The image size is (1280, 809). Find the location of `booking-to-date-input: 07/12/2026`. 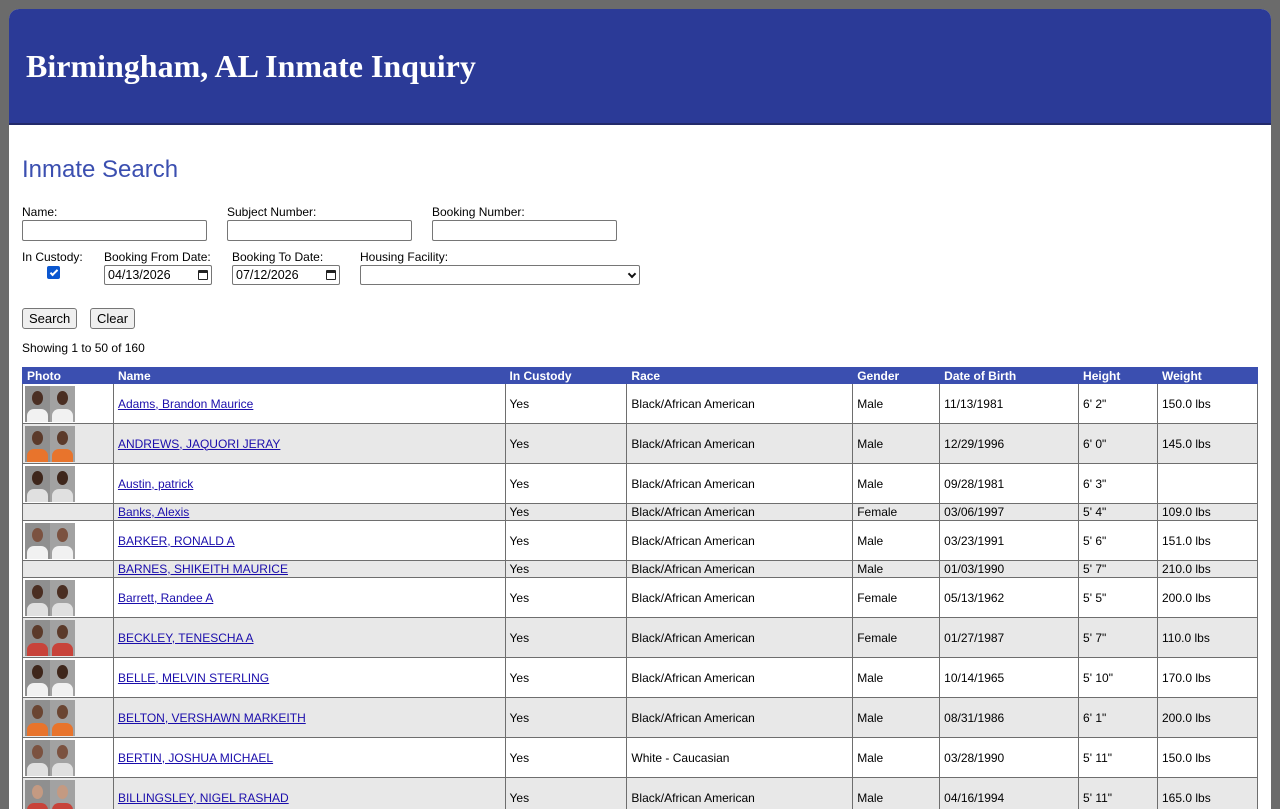

booking-to-date-input: 07/12/2026 is located at coordinates (286, 275).